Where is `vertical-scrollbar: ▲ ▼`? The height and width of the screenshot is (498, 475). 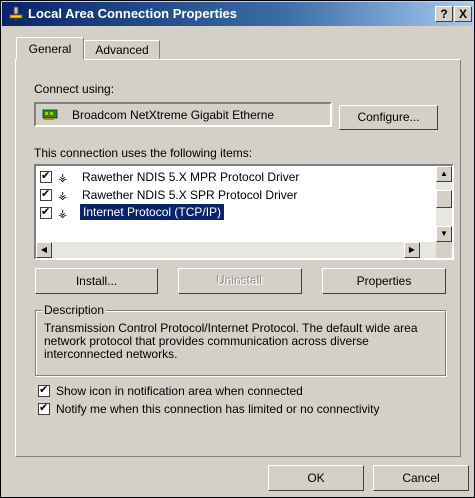 vertical-scrollbar: ▲ ▼ is located at coordinates (444, 204).